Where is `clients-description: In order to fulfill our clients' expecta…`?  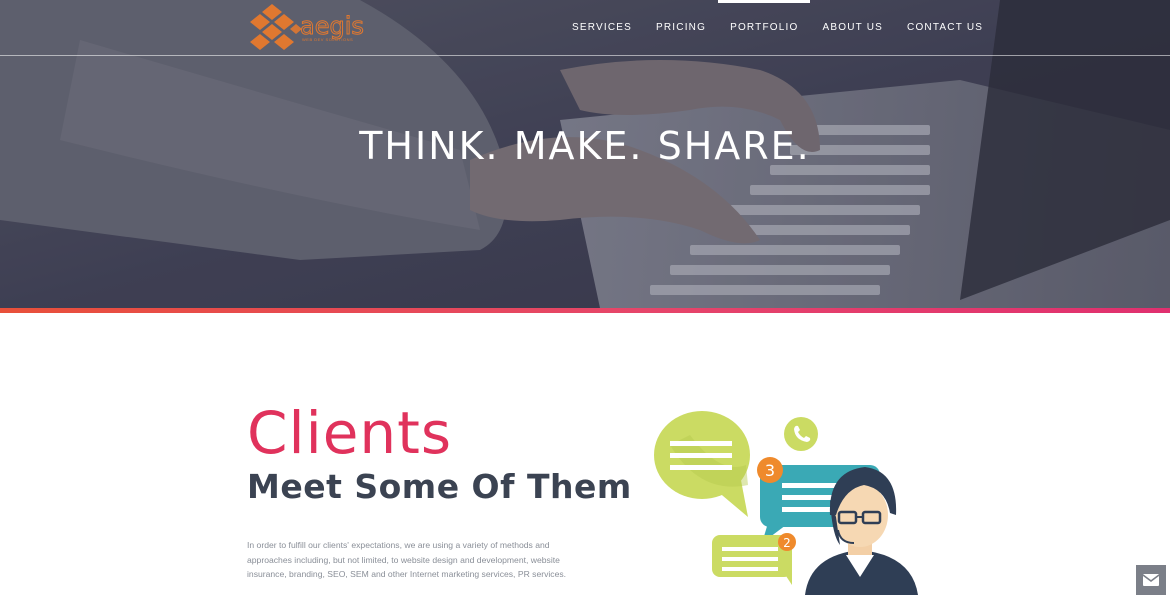 clients-description: In order to fulfill our clients' expecta… is located at coordinates (407, 559).